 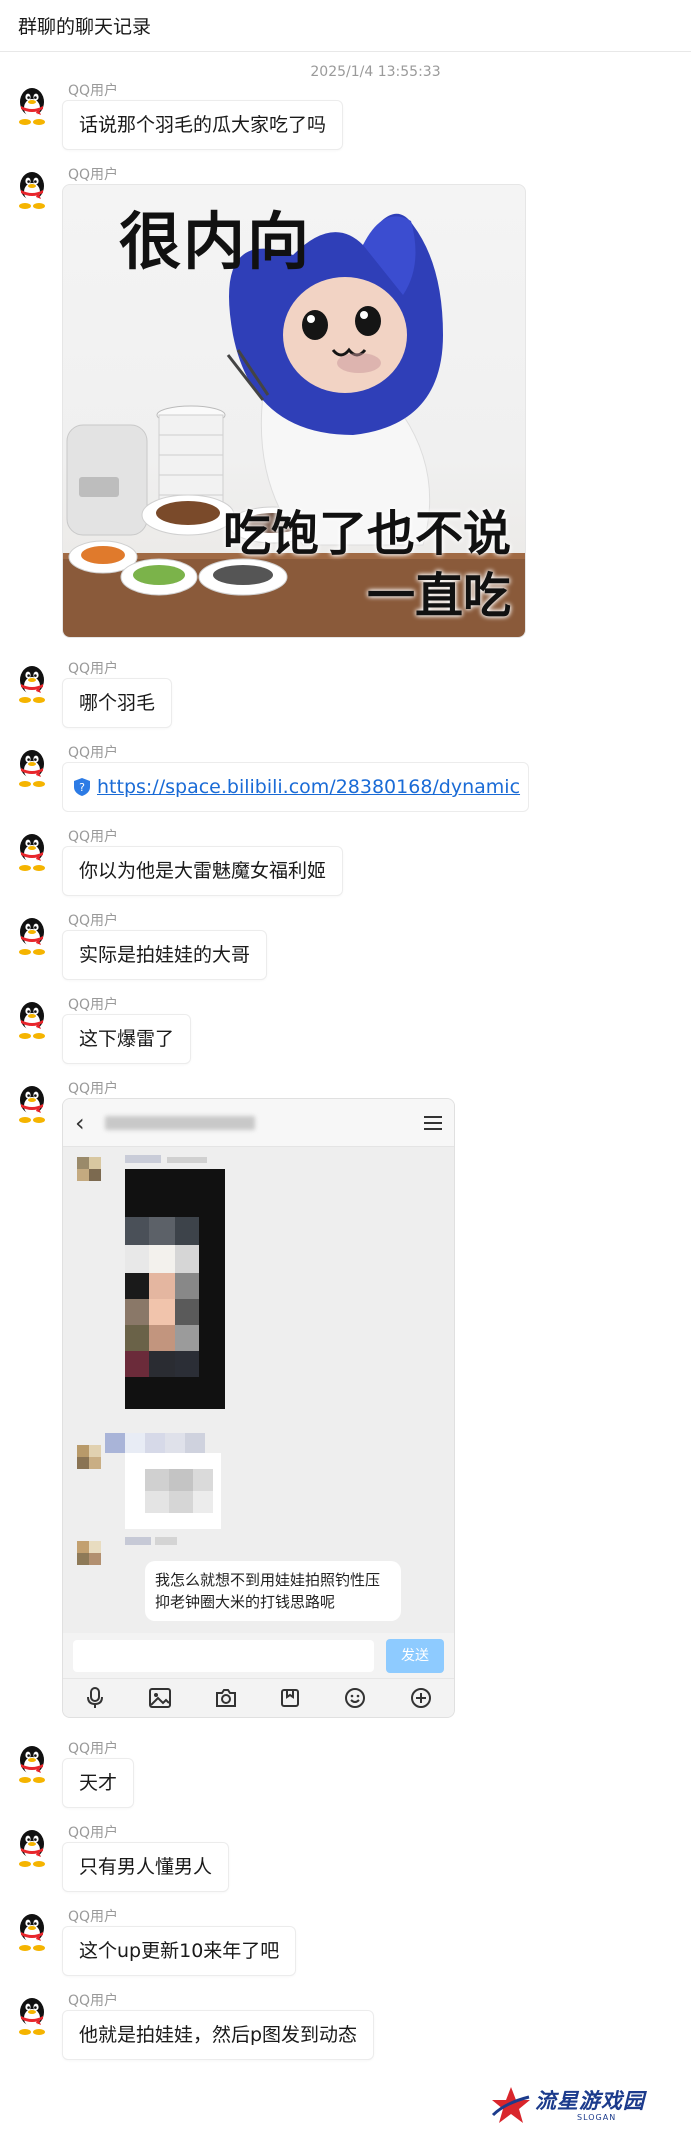 What do you see at coordinates (345, 1030) in the screenshot?
I see `chat-message: QQ用户 这下爆雷了` at bounding box center [345, 1030].